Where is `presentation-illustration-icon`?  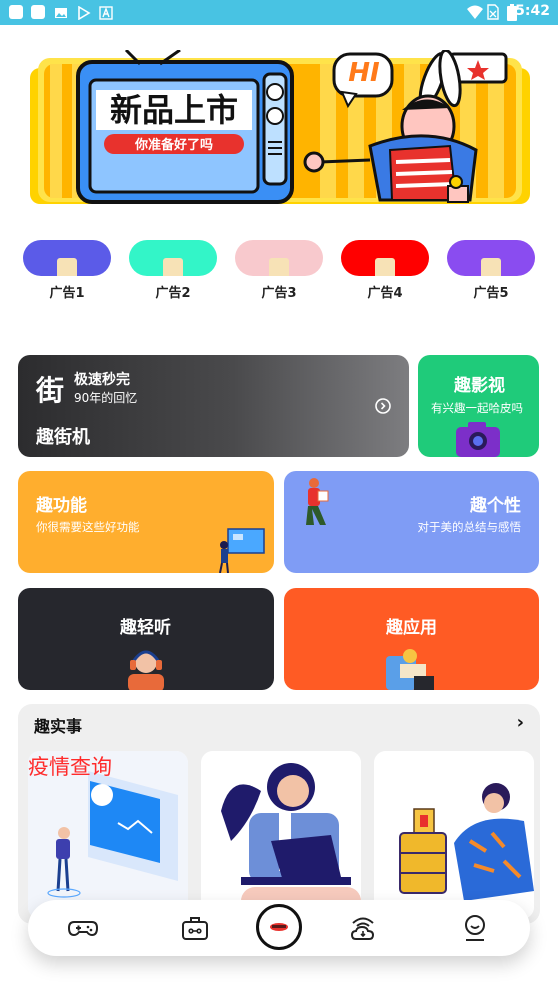
presentation-illustration-icon is located at coordinates (242, 549).